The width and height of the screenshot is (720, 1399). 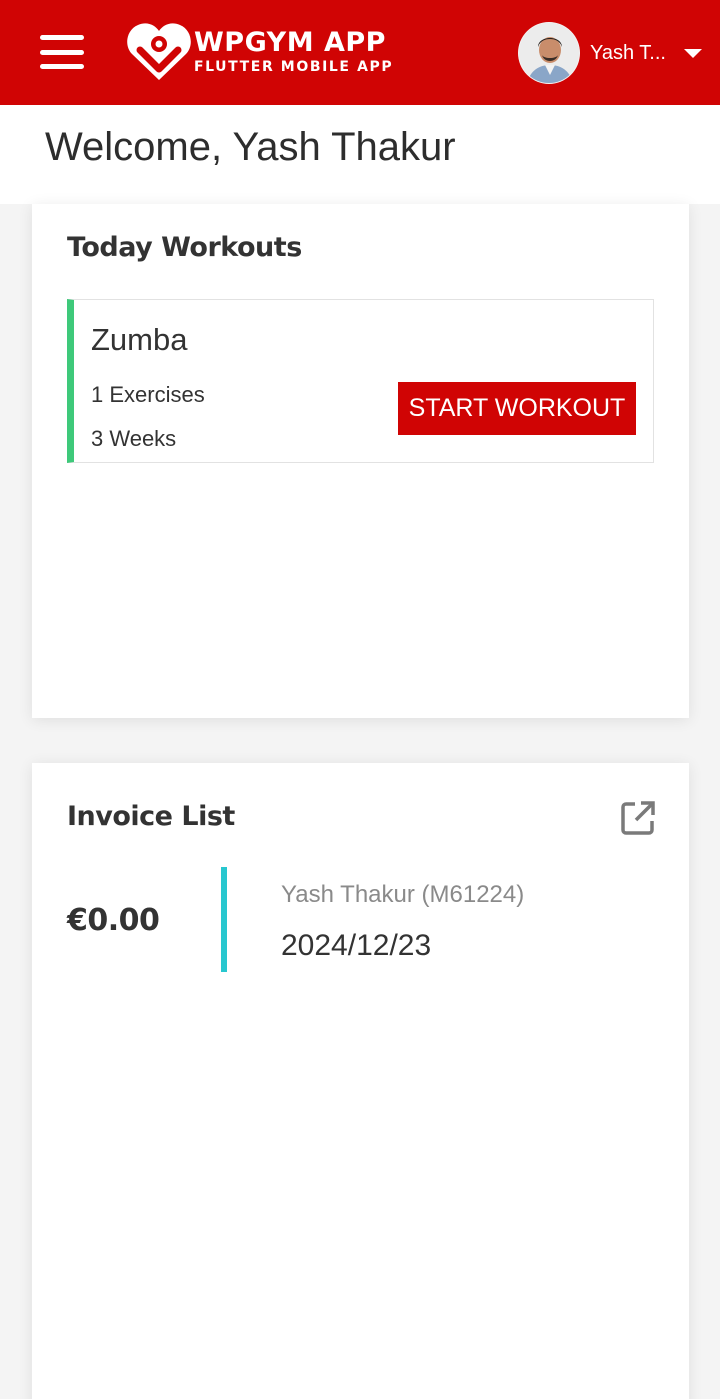 I want to click on invoice-list-item: €0.00 Yash Thakur (M61224) 2024/12/23, so click(x=362, y=920).